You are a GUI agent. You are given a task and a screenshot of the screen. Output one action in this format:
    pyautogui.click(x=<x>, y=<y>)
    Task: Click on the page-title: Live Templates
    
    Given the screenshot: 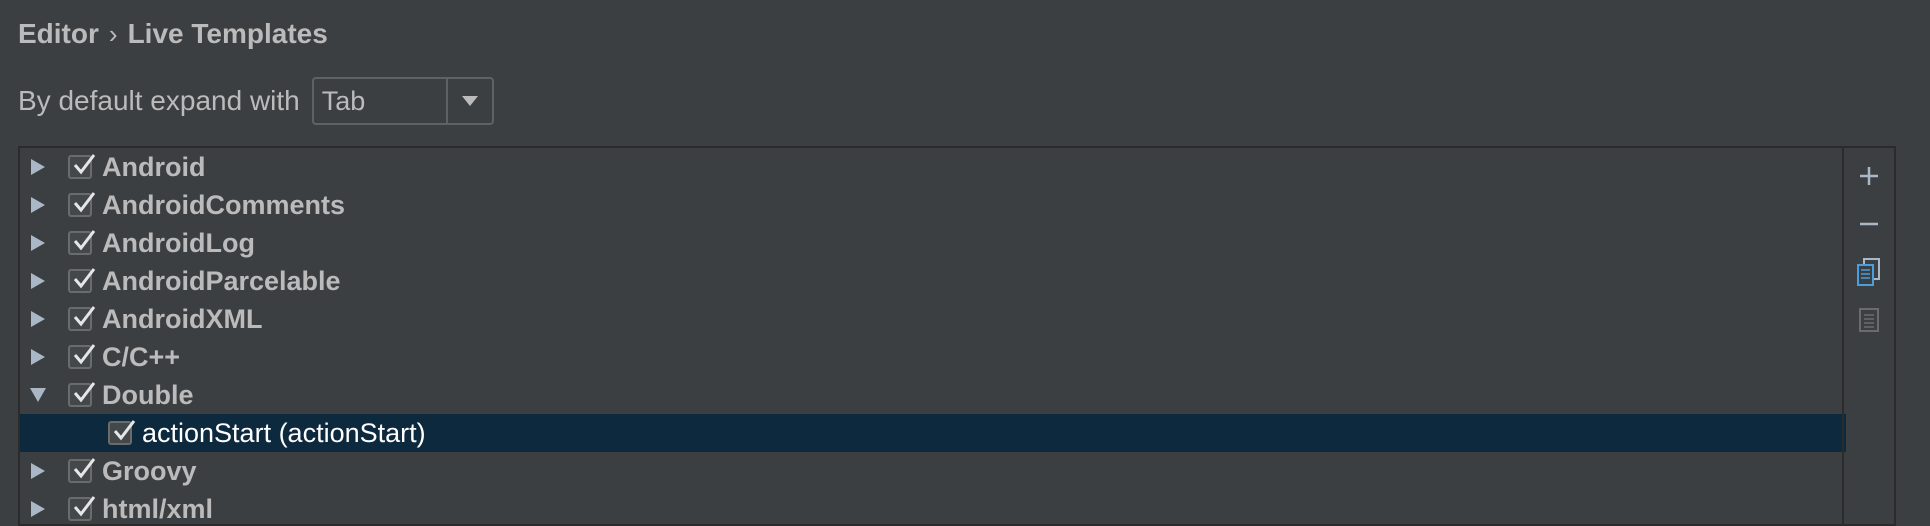 What is the action you would take?
    pyautogui.click(x=227, y=33)
    